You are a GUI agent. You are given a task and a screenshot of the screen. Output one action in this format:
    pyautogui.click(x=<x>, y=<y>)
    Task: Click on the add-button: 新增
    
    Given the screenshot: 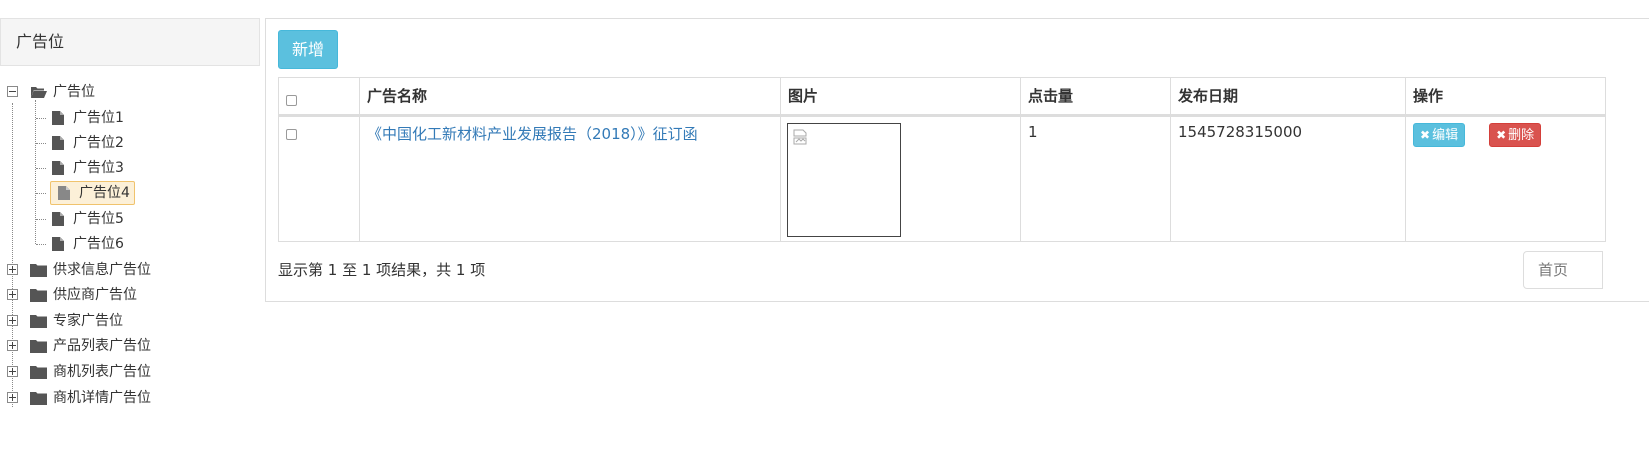 What is the action you would take?
    pyautogui.click(x=308, y=49)
    